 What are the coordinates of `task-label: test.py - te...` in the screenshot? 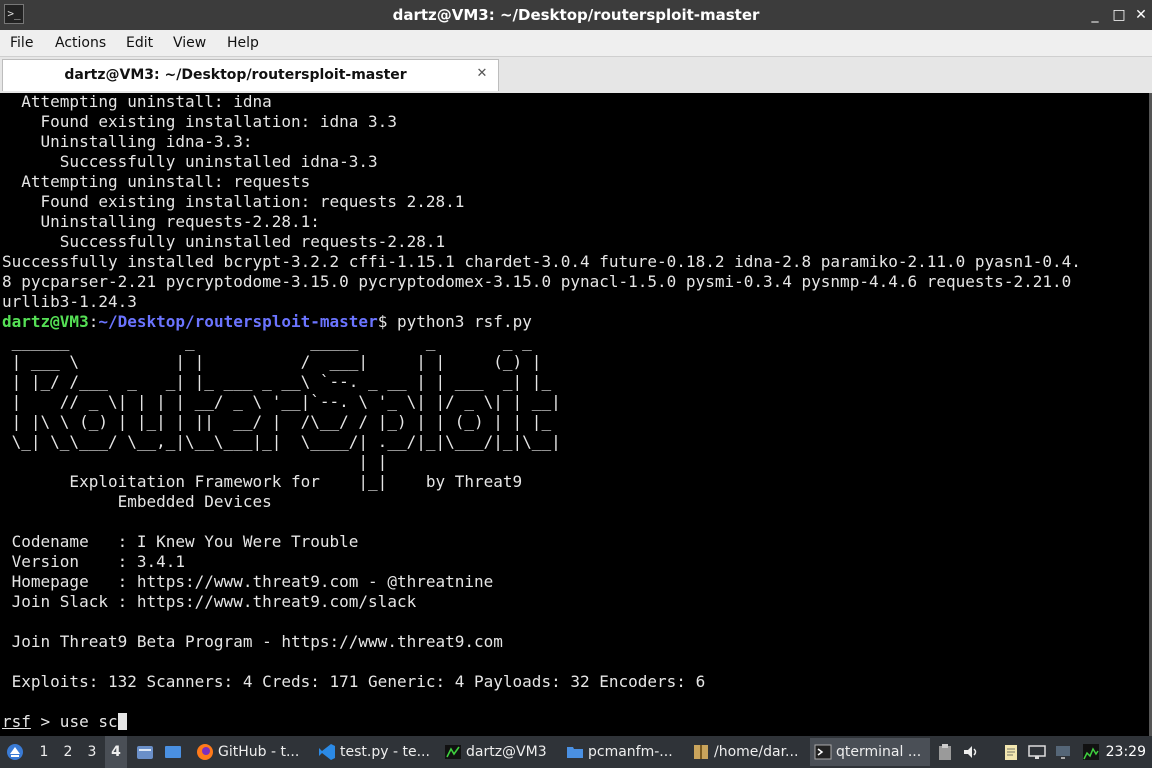 It's located at (385, 752).